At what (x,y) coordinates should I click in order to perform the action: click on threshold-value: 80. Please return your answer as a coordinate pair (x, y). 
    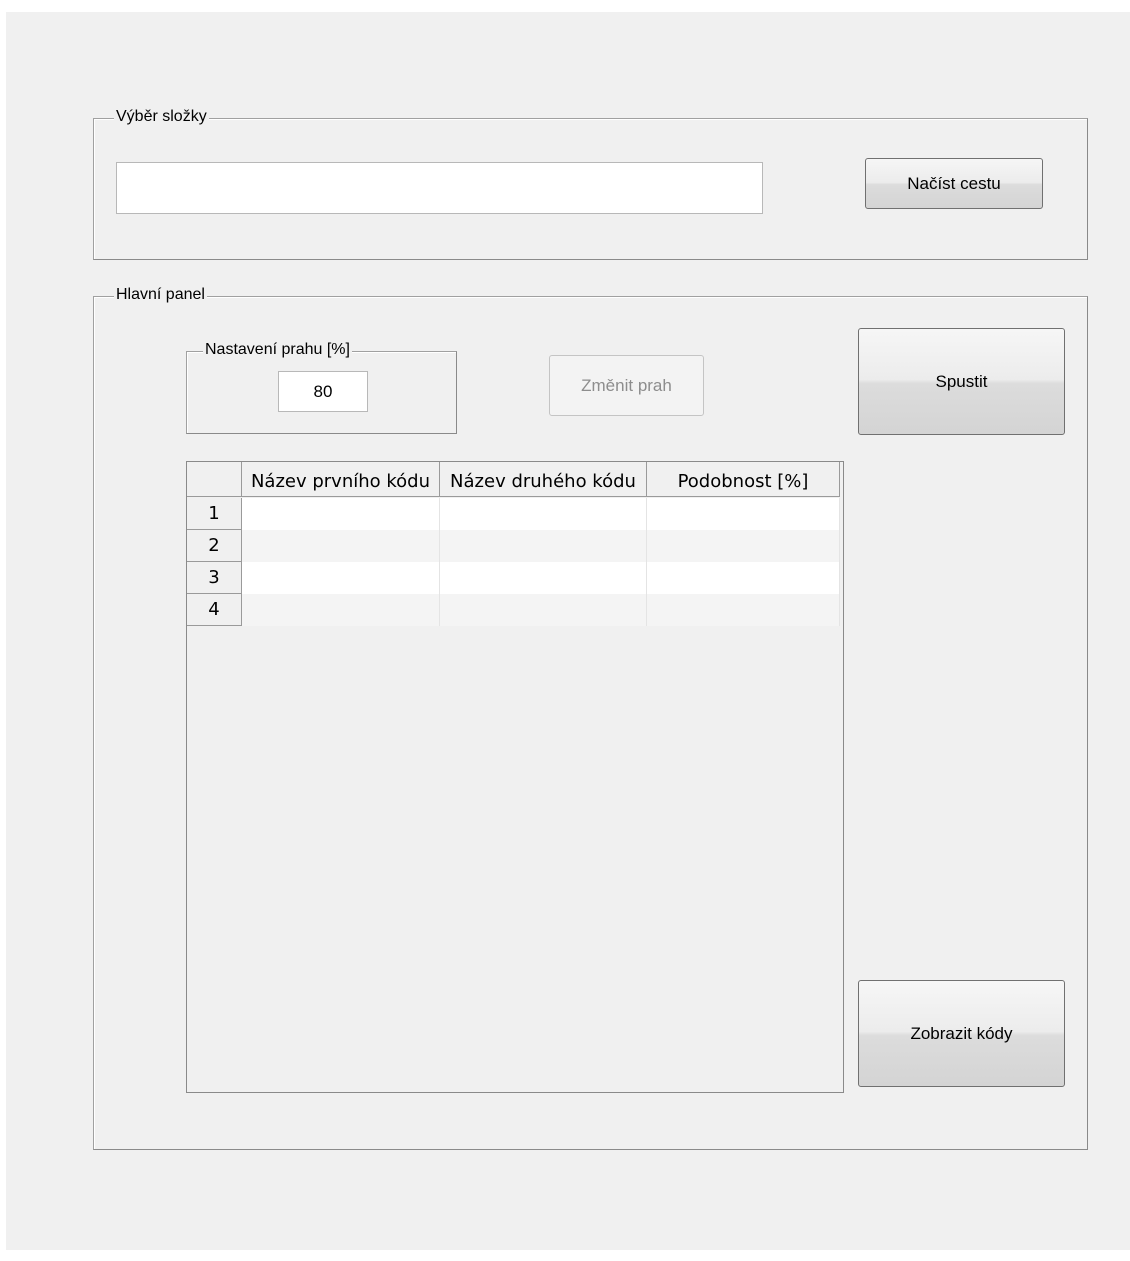
    Looking at the image, I should click on (323, 391).